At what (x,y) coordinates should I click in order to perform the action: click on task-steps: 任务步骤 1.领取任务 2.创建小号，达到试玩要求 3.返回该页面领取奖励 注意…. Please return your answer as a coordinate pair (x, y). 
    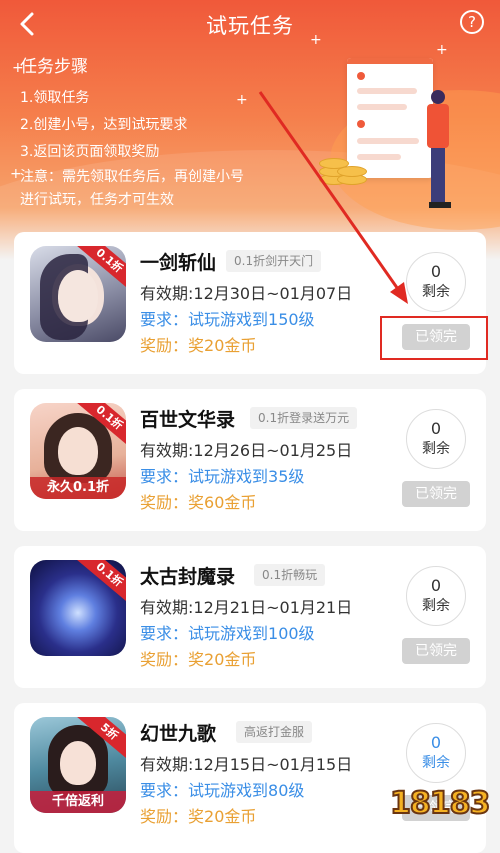
    Looking at the image, I should click on (170, 132).